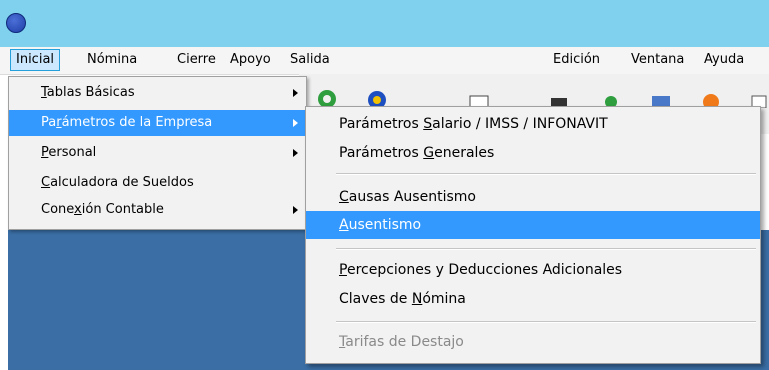  I want to click on menu-item-parametros-empresa: Parámetros de la Empresa, so click(157, 123).